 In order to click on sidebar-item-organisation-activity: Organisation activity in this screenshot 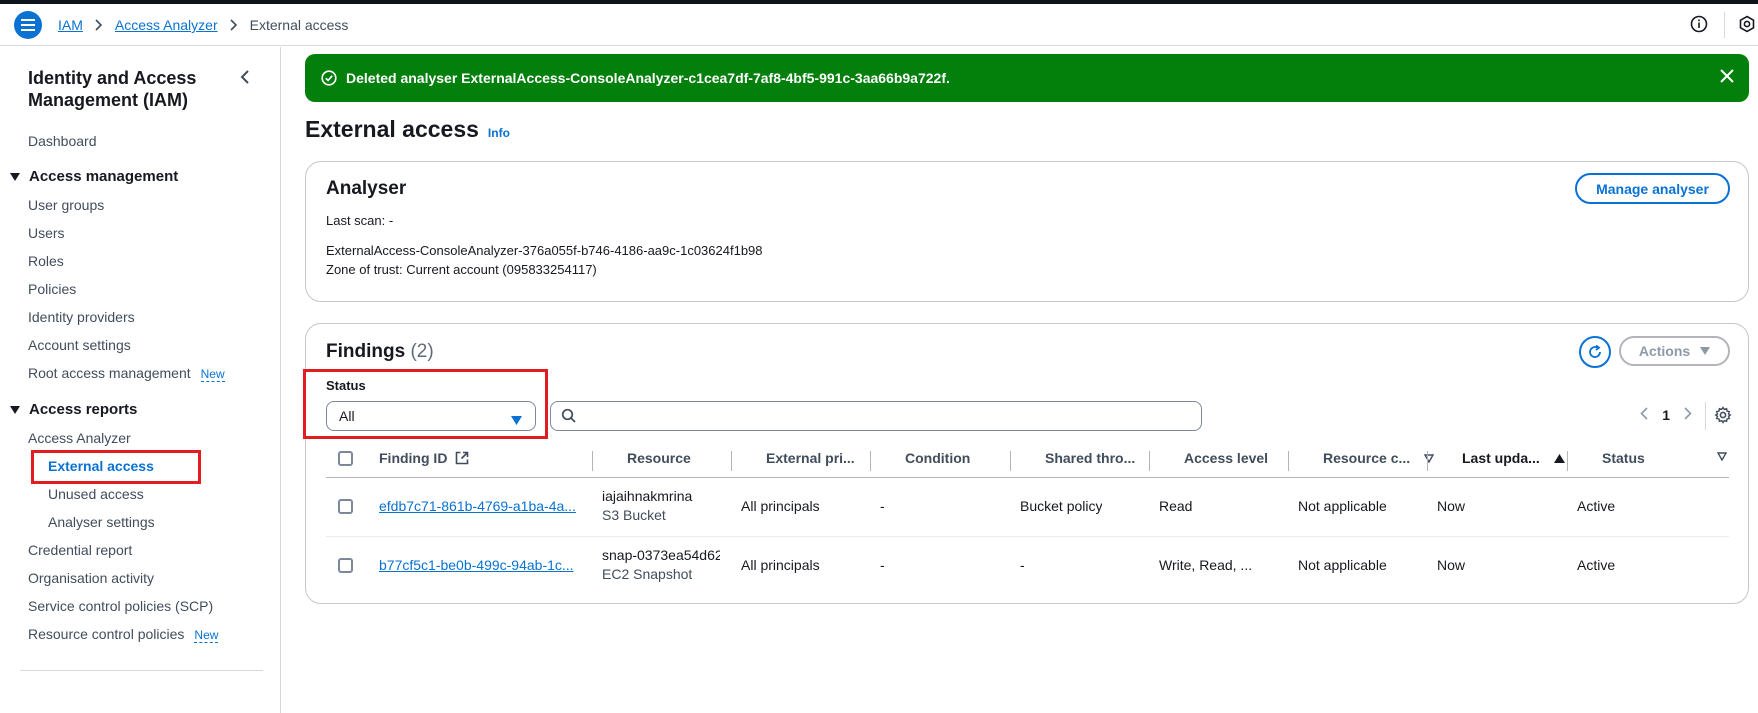, I will do `click(91, 578)`.